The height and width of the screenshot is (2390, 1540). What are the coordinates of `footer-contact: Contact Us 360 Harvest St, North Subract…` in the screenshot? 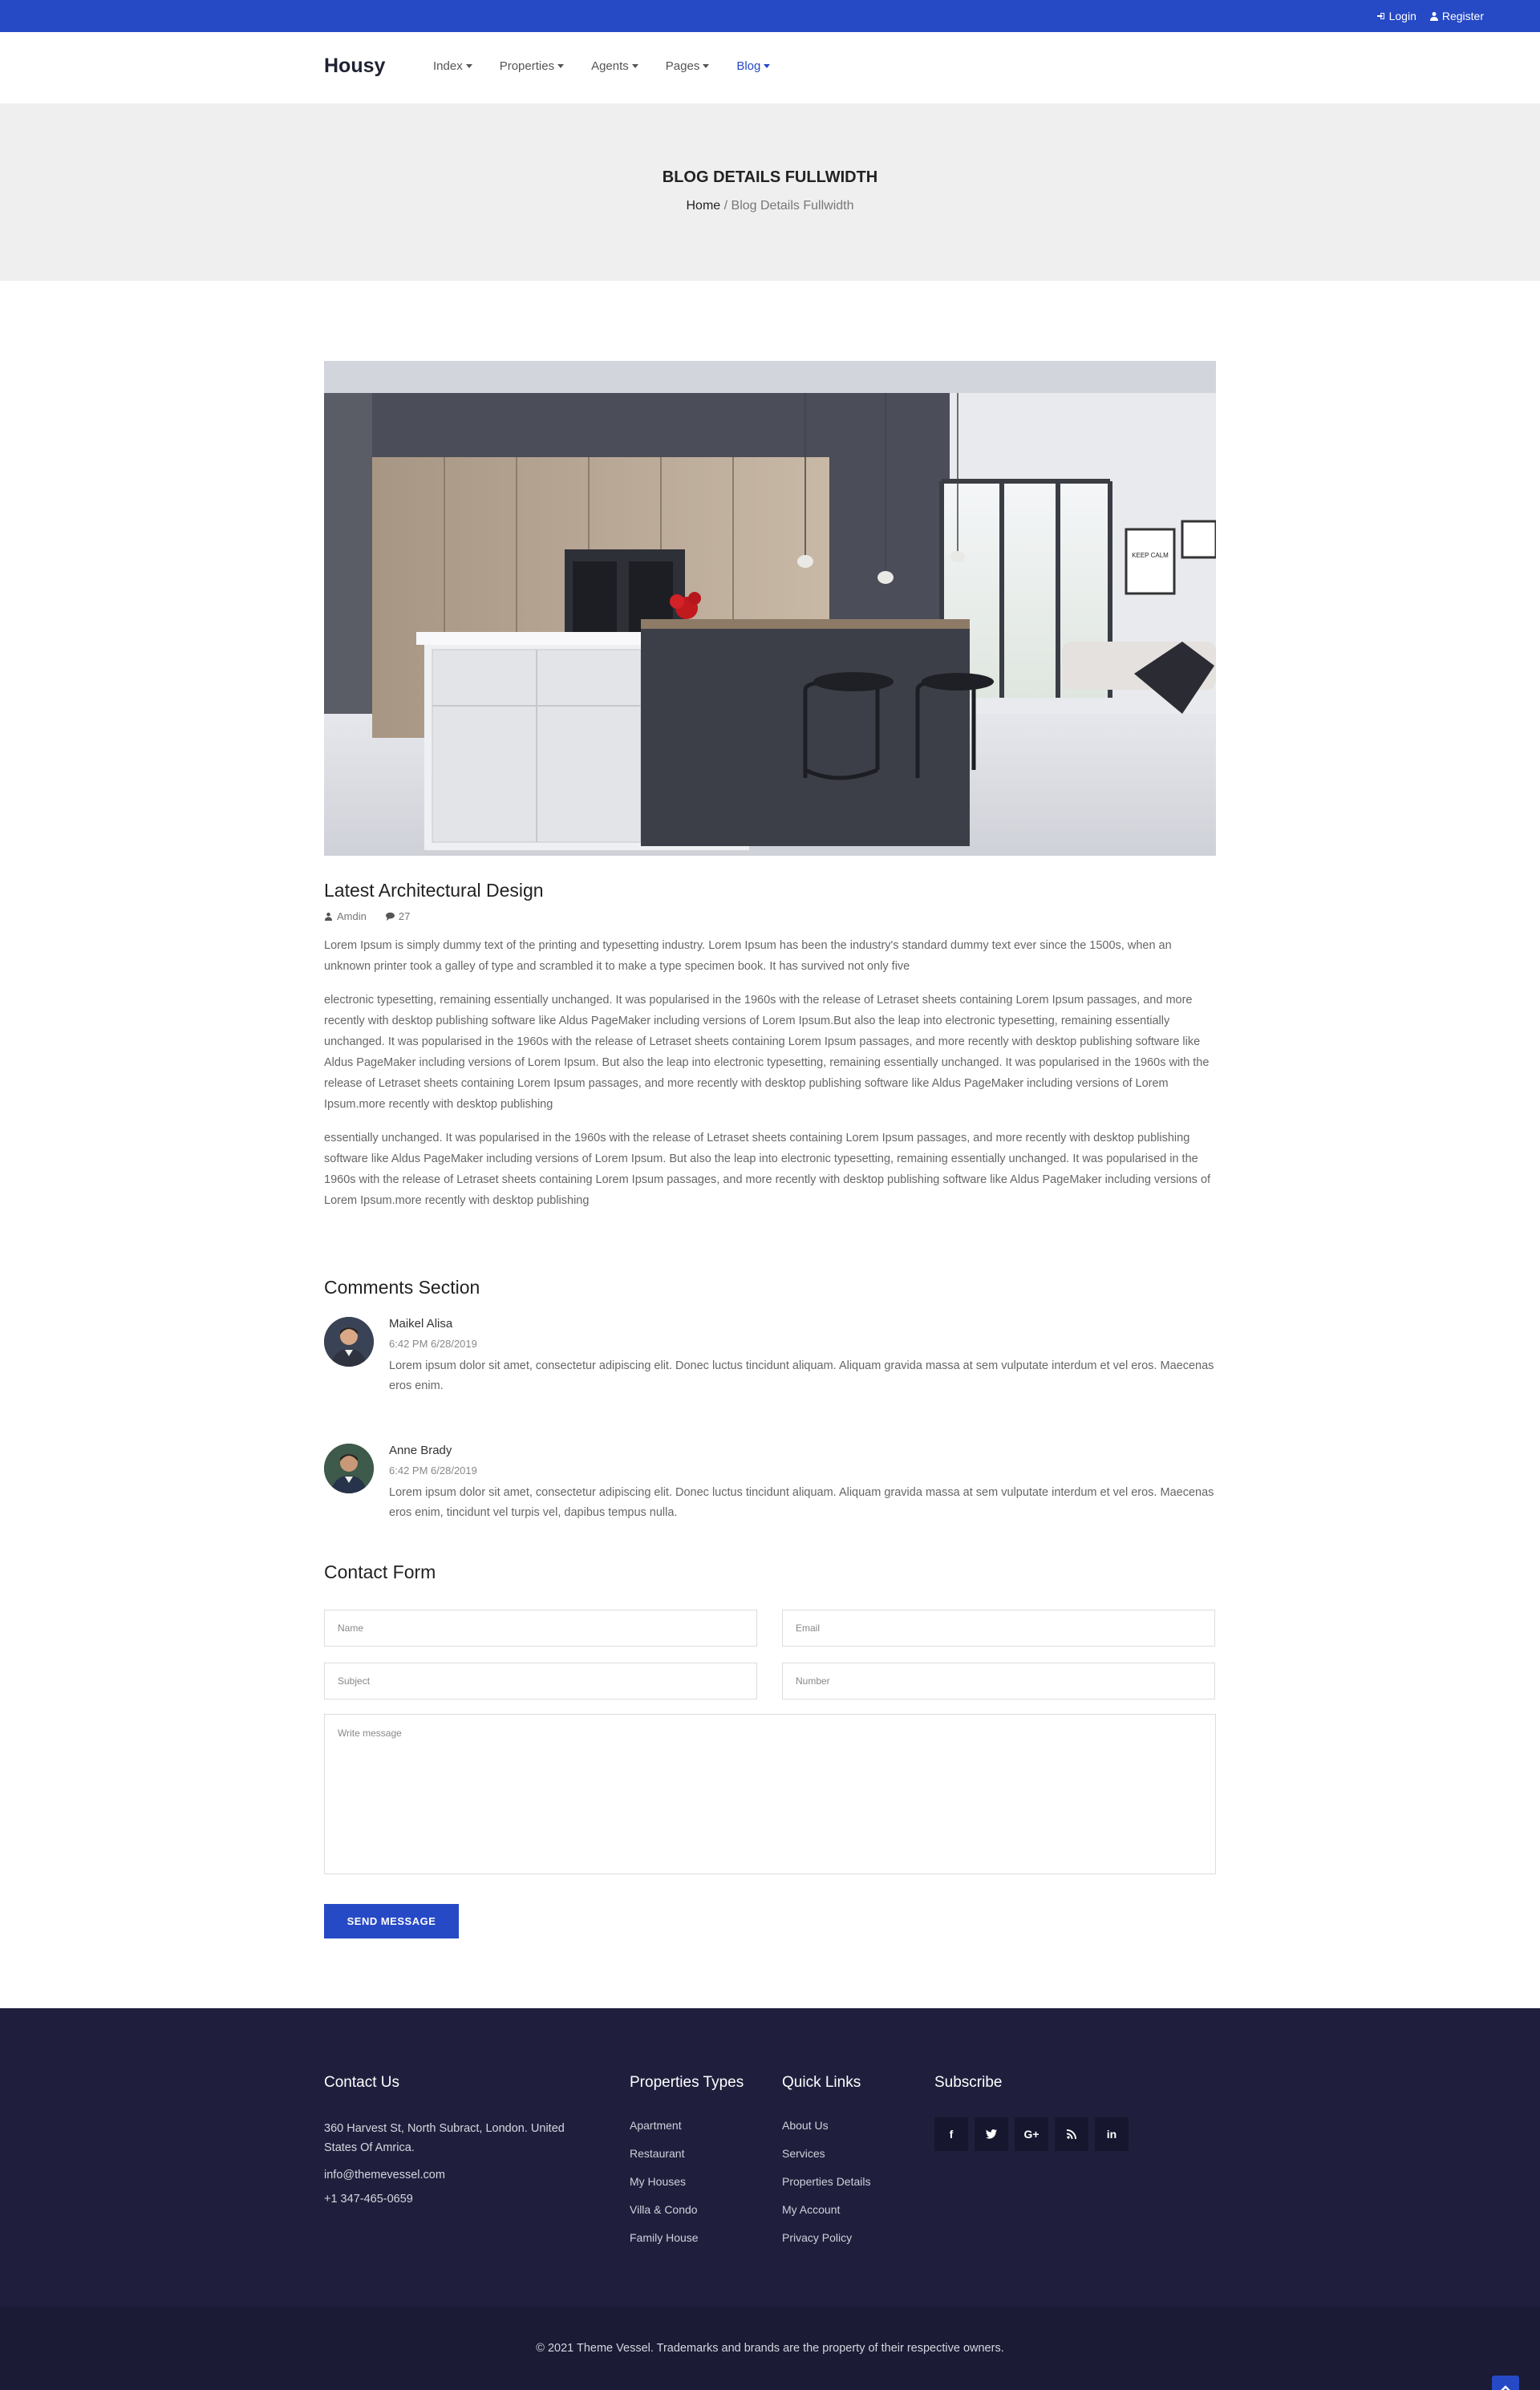 It's located at (461, 2140).